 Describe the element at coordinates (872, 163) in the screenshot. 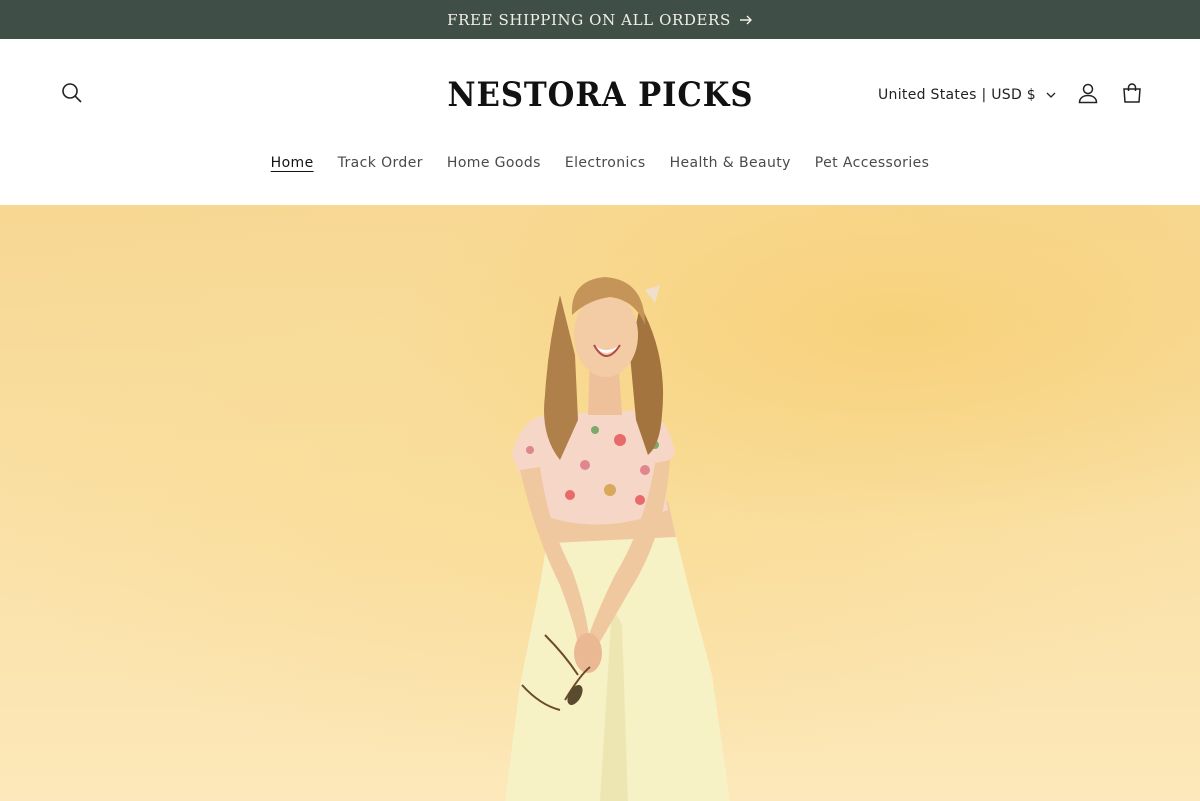

I see `nav-item-pet-accessories: Pet Accessories` at that location.